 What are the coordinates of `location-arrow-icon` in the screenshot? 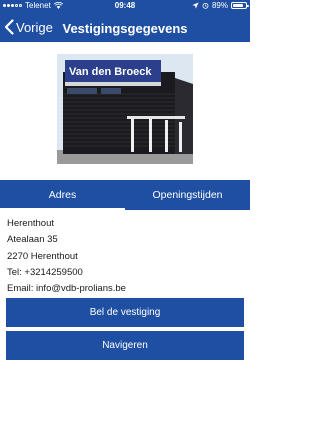 It's located at (195, 5).